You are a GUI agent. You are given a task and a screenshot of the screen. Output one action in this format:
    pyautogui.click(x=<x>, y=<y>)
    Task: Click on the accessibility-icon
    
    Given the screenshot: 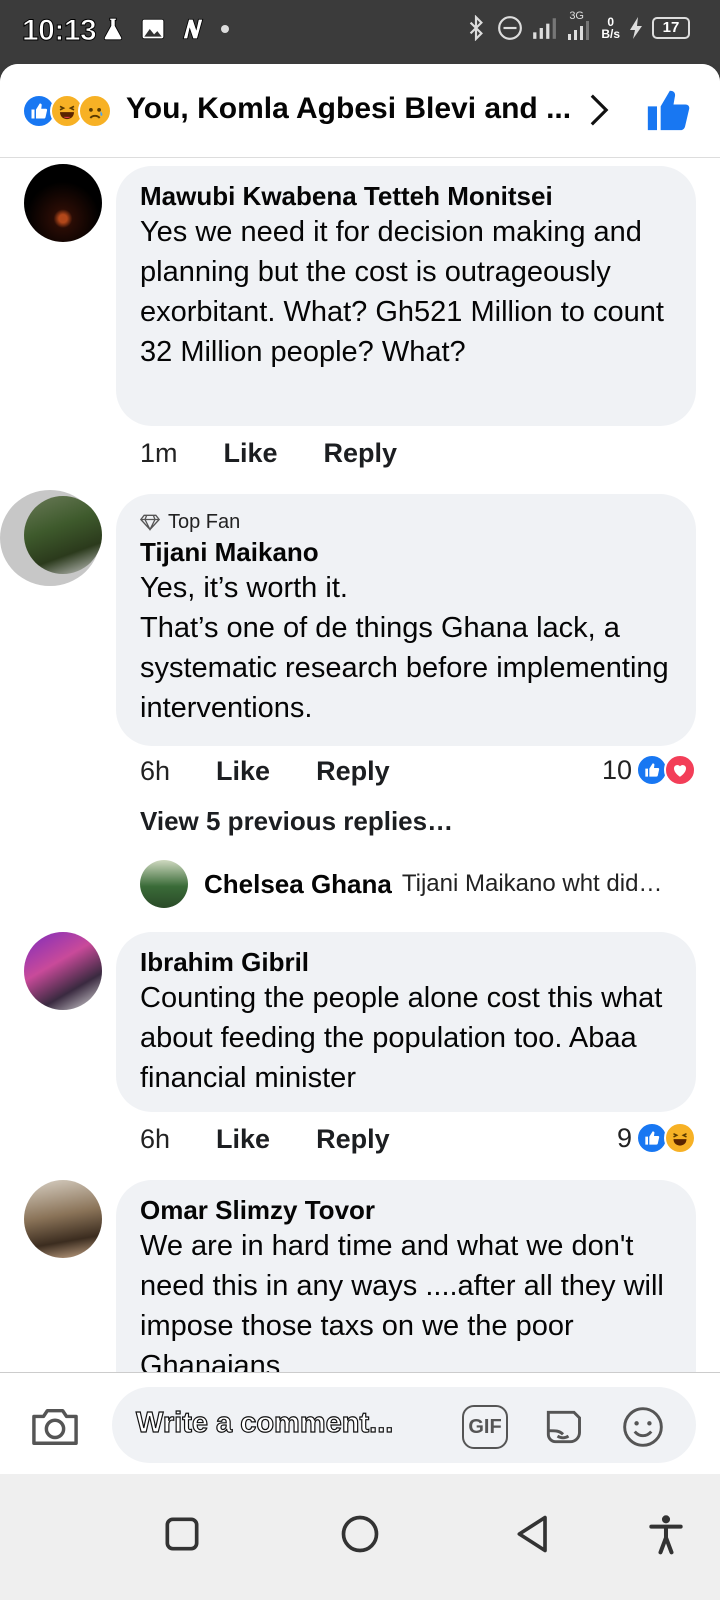 What is the action you would take?
    pyautogui.click(x=666, y=1534)
    